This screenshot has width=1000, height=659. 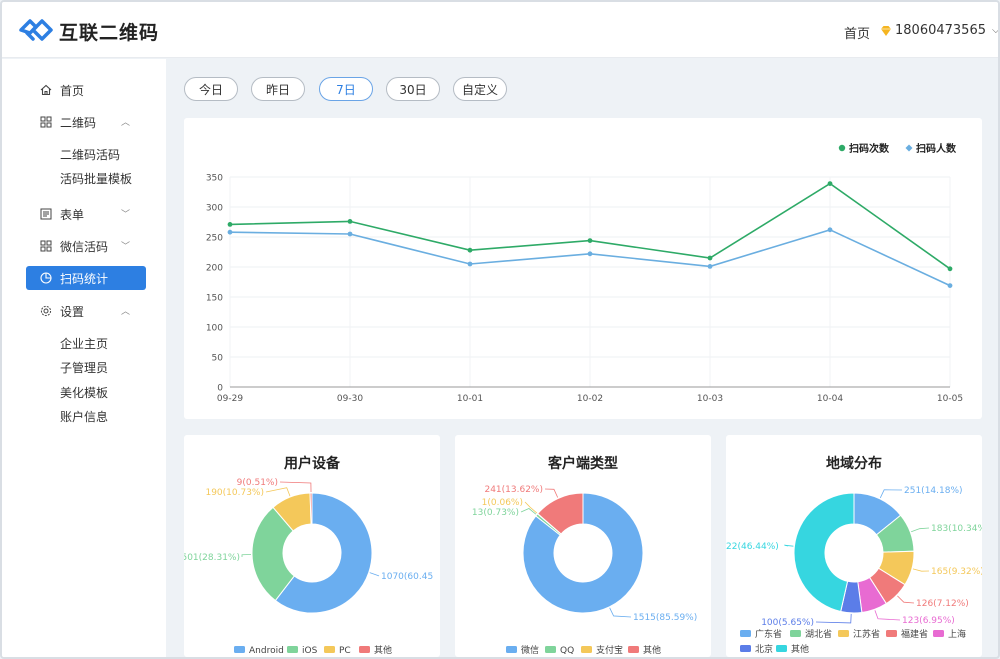 I want to click on legend-label: 微信, so click(x=530, y=650).